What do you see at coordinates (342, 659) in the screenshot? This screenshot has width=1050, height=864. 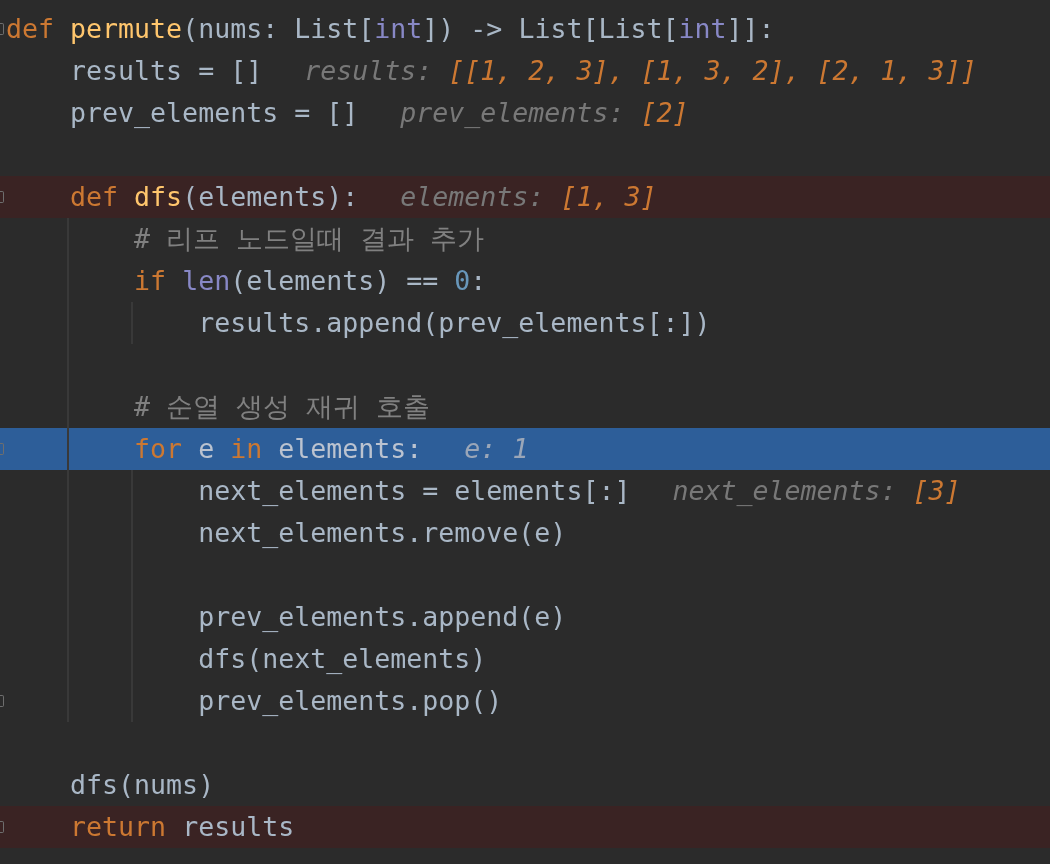 I see `code-text: dfs(next_elements)` at bounding box center [342, 659].